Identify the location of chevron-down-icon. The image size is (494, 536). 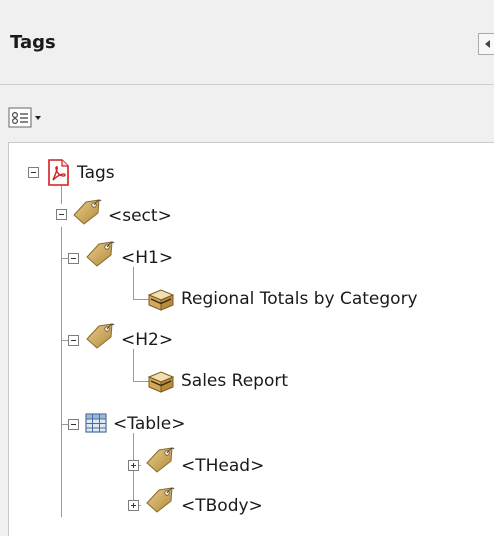
(38, 118).